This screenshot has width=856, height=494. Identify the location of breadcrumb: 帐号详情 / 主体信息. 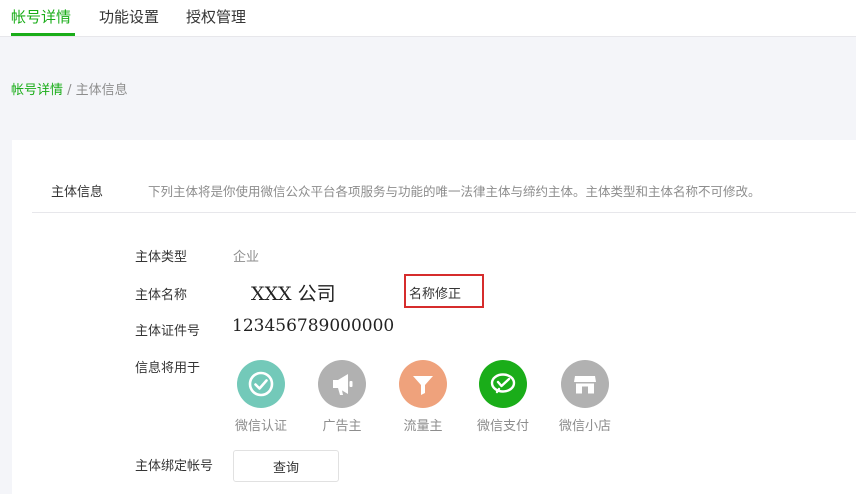
(69, 88).